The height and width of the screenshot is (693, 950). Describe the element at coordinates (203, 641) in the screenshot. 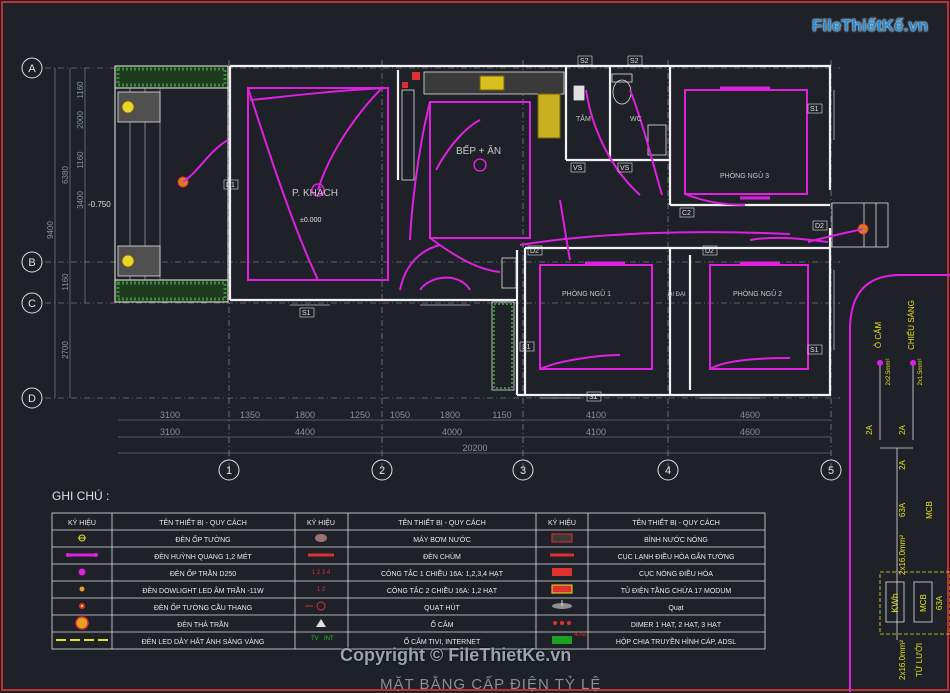

I see `legend-row-7-col-1: ĐÈN LED DÂY HẮT ÁNH SÁNG VÀNG` at that location.